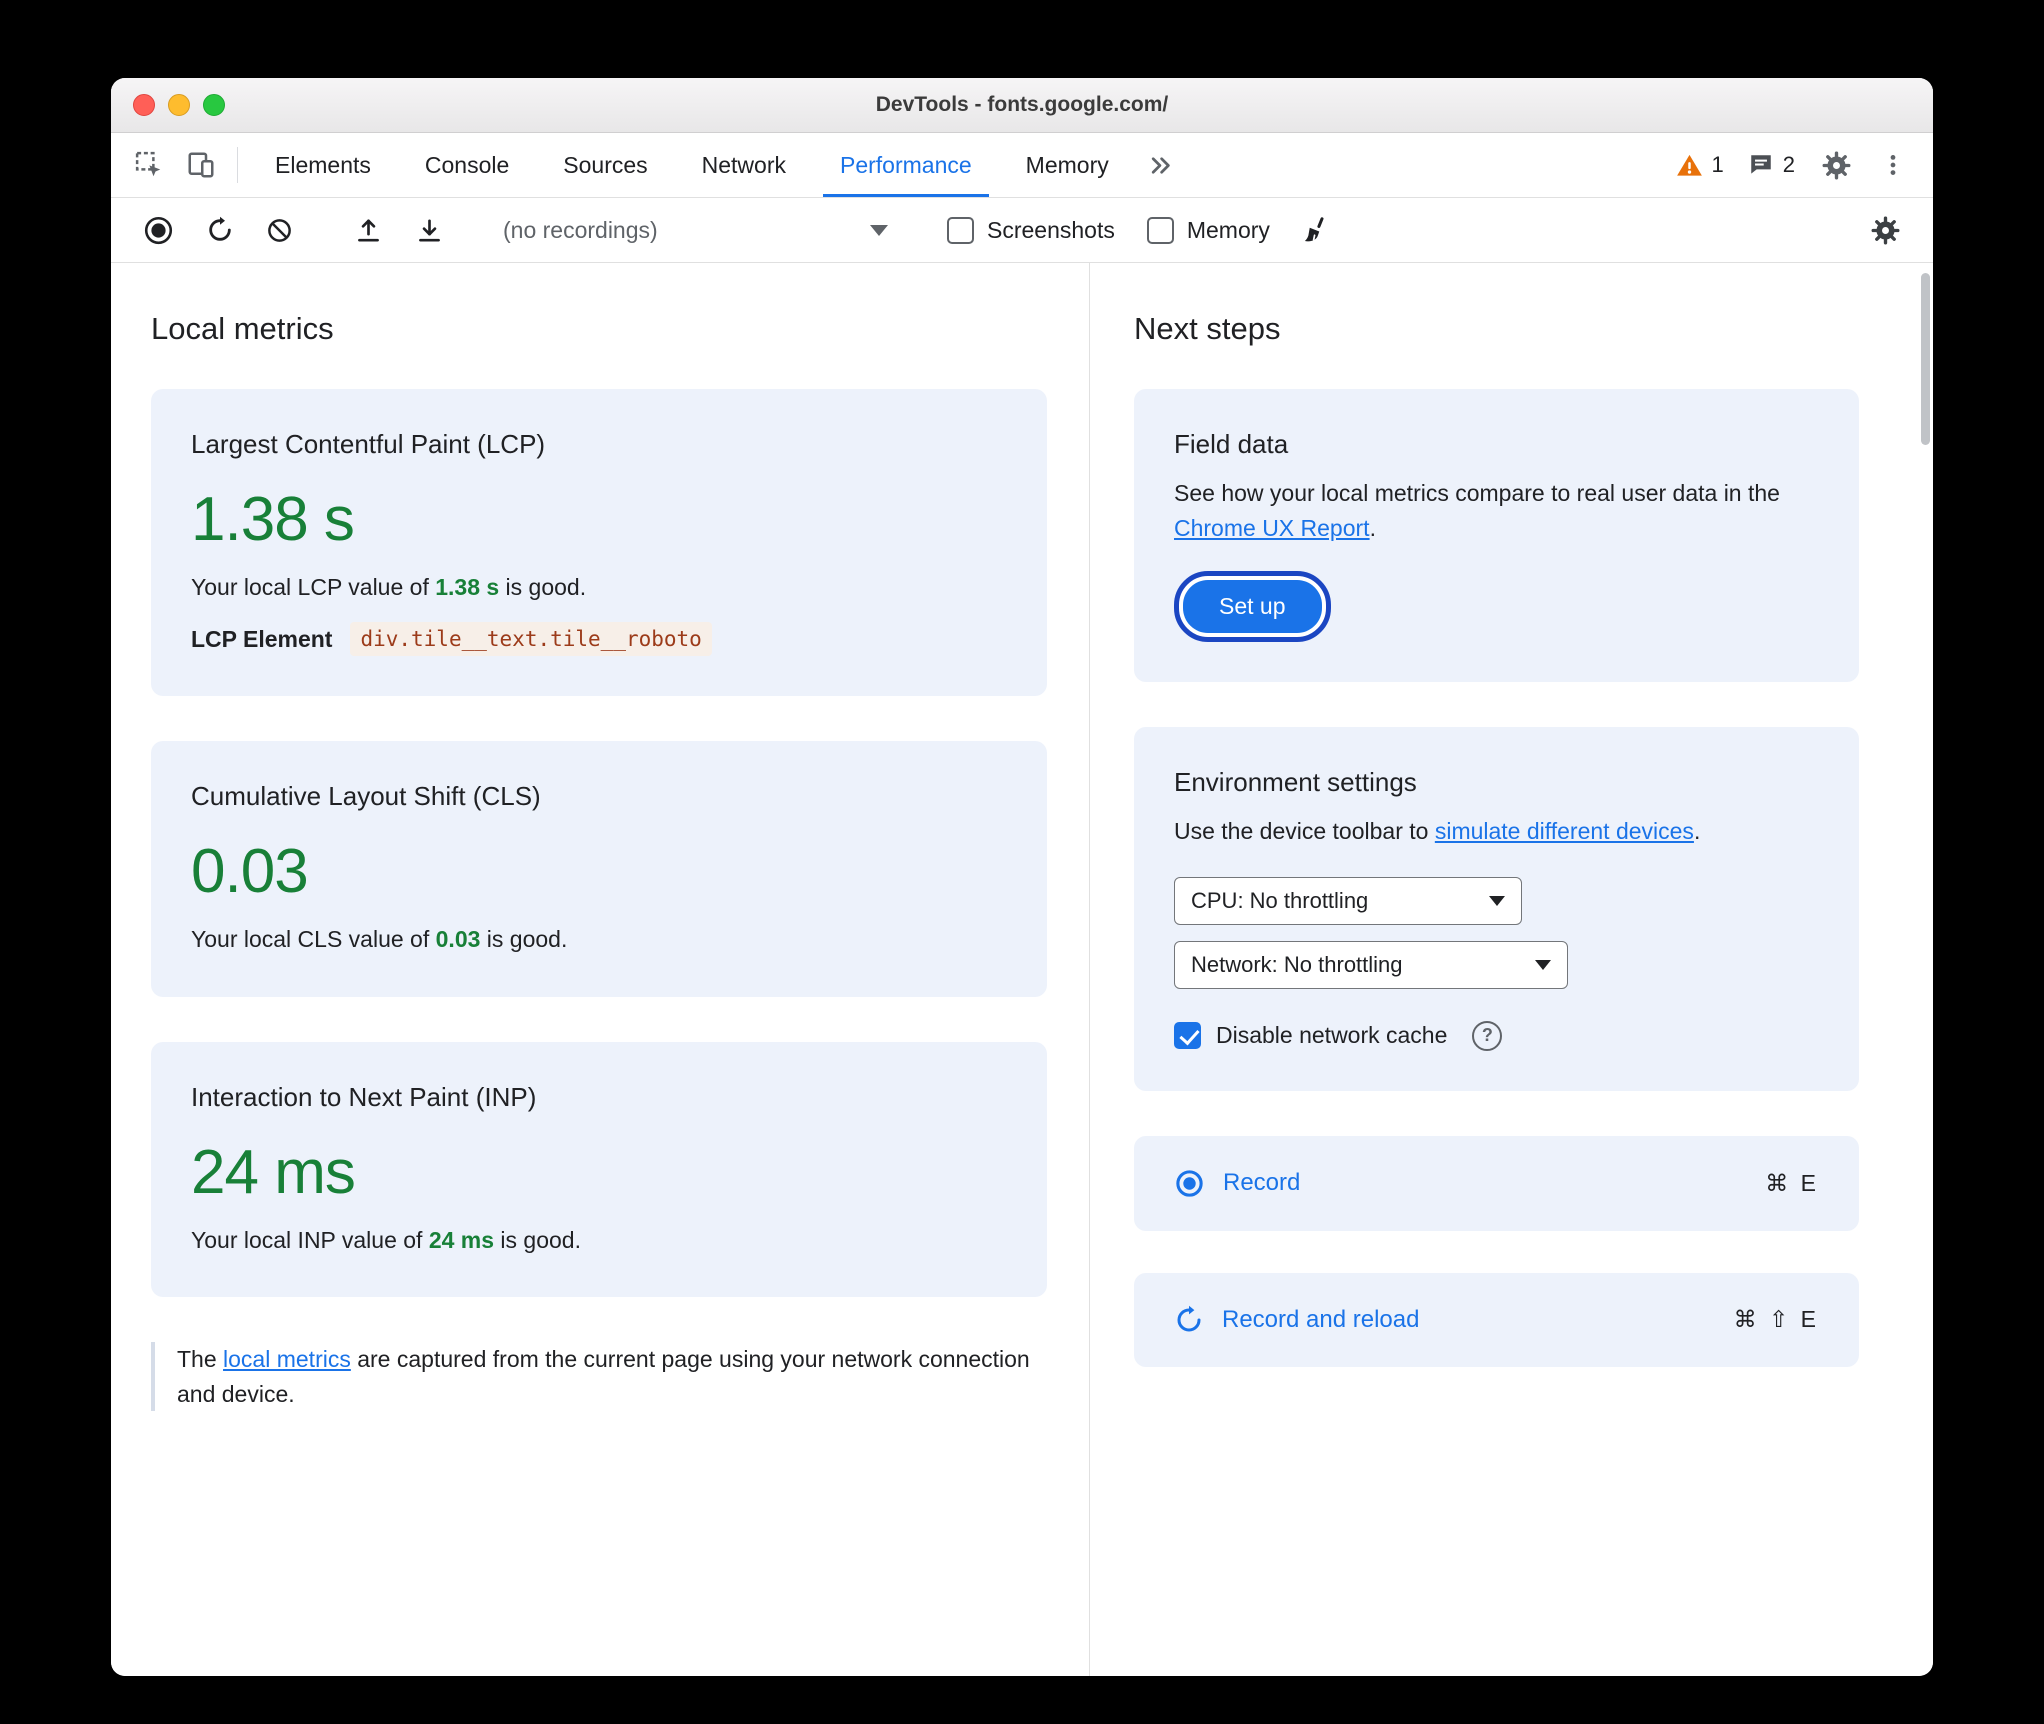  I want to click on tab-elements: Elements, so click(323, 165).